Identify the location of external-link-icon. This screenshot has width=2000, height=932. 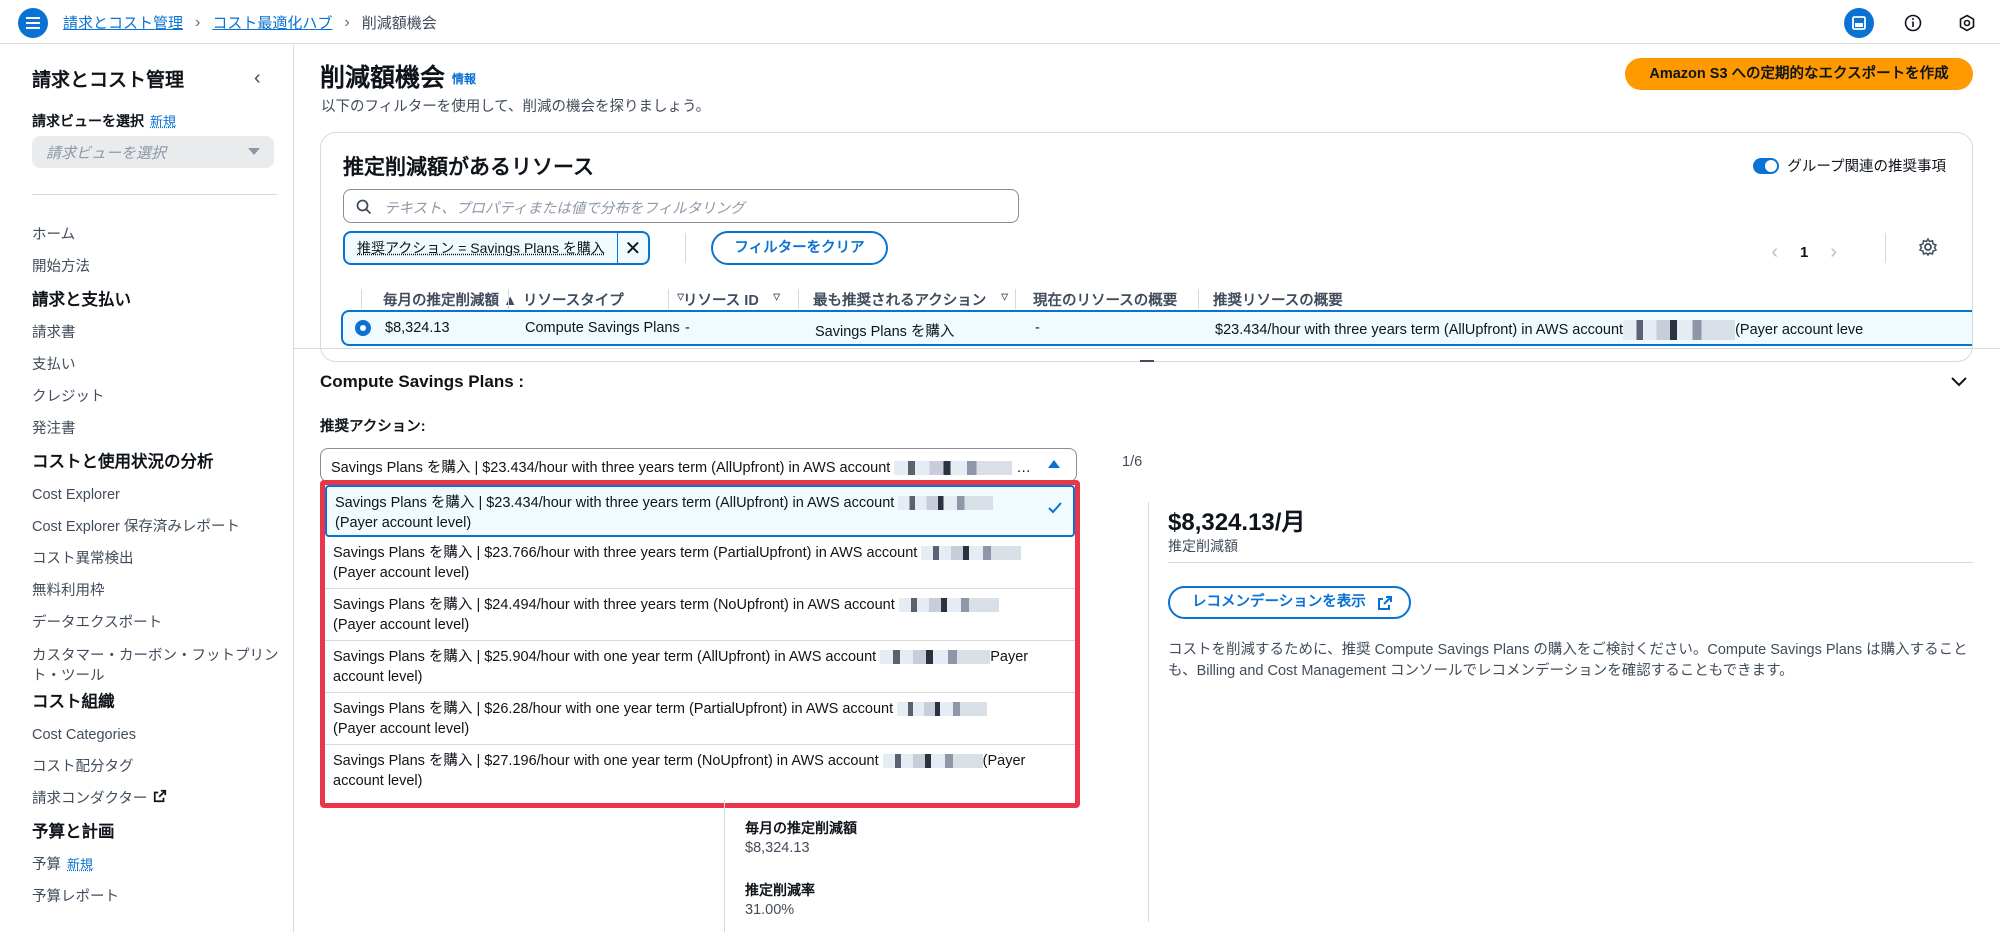
(1385, 603).